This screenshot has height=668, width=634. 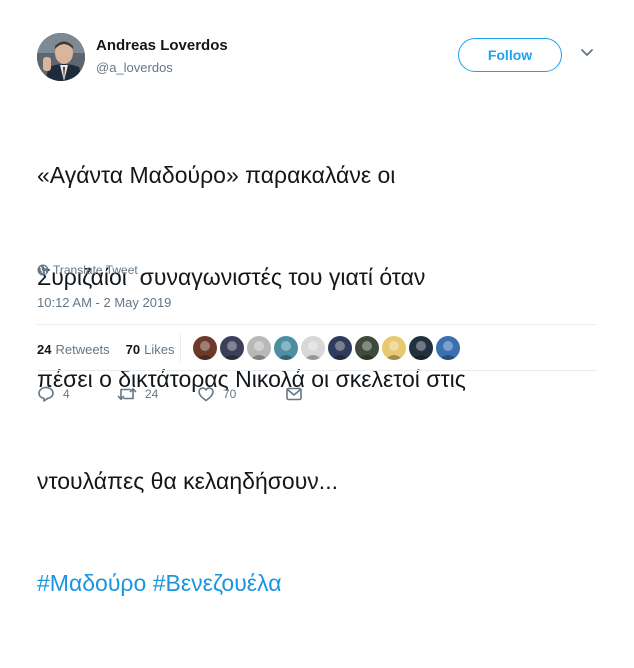 I want to click on hashtag-line: #Μαδούρο #Βενεζουέλα, so click(x=322, y=583).